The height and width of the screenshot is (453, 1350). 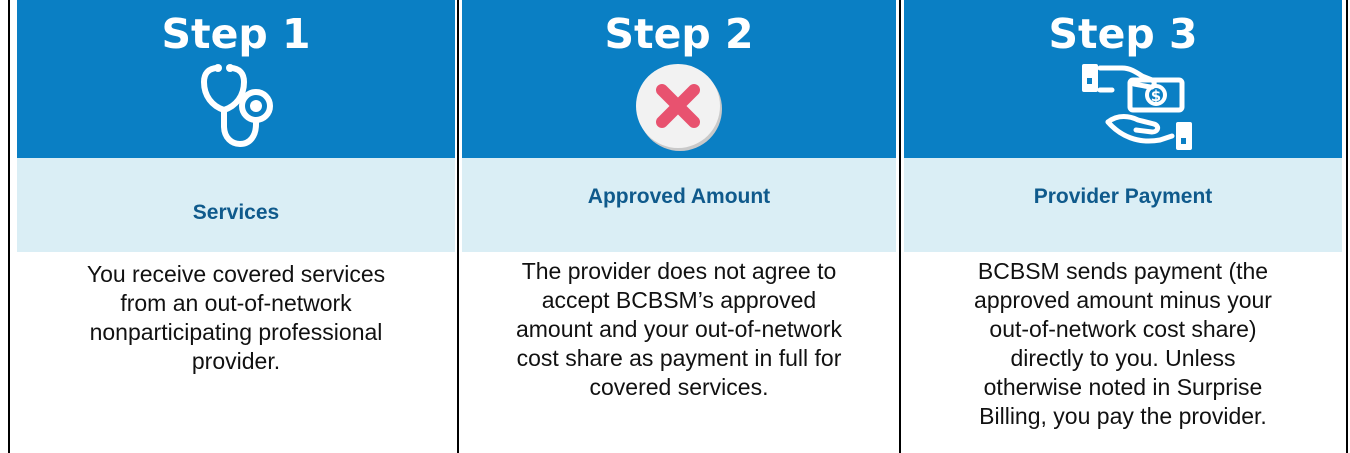 I want to click on divider-right, so click(x=1347, y=226).